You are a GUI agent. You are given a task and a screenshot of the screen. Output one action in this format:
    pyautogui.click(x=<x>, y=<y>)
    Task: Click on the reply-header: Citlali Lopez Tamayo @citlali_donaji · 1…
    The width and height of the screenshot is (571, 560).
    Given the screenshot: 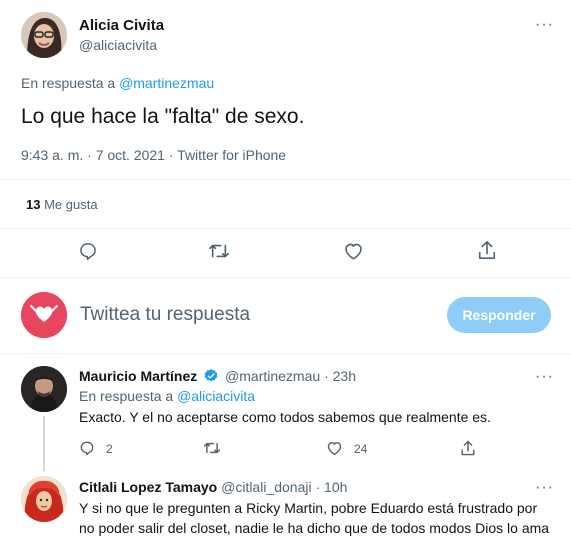 What is the action you would take?
    pyautogui.click(x=213, y=487)
    